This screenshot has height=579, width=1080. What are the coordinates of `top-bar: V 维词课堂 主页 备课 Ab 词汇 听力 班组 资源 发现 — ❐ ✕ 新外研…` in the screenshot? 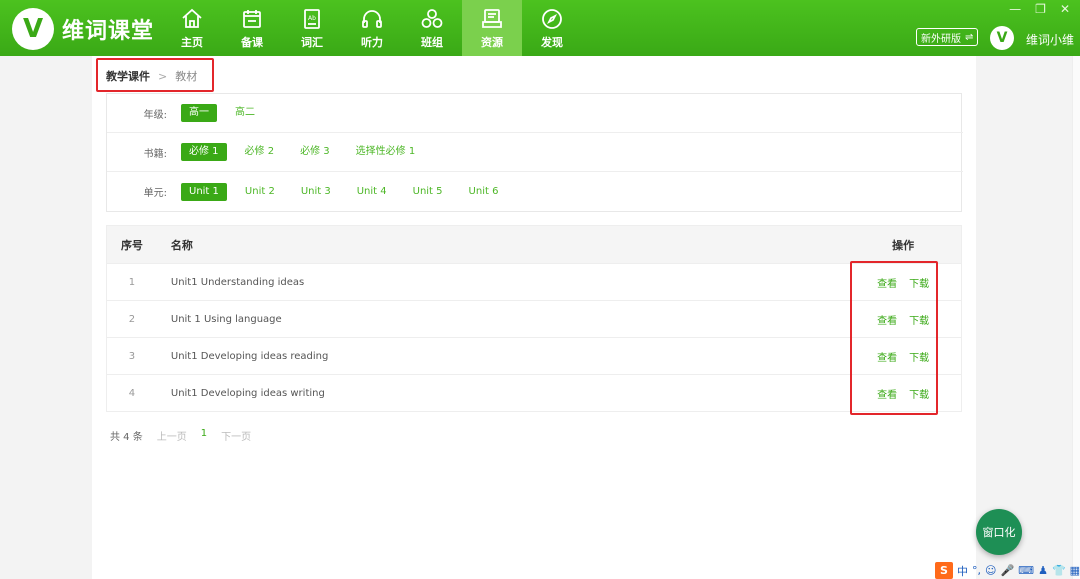 It's located at (540, 28).